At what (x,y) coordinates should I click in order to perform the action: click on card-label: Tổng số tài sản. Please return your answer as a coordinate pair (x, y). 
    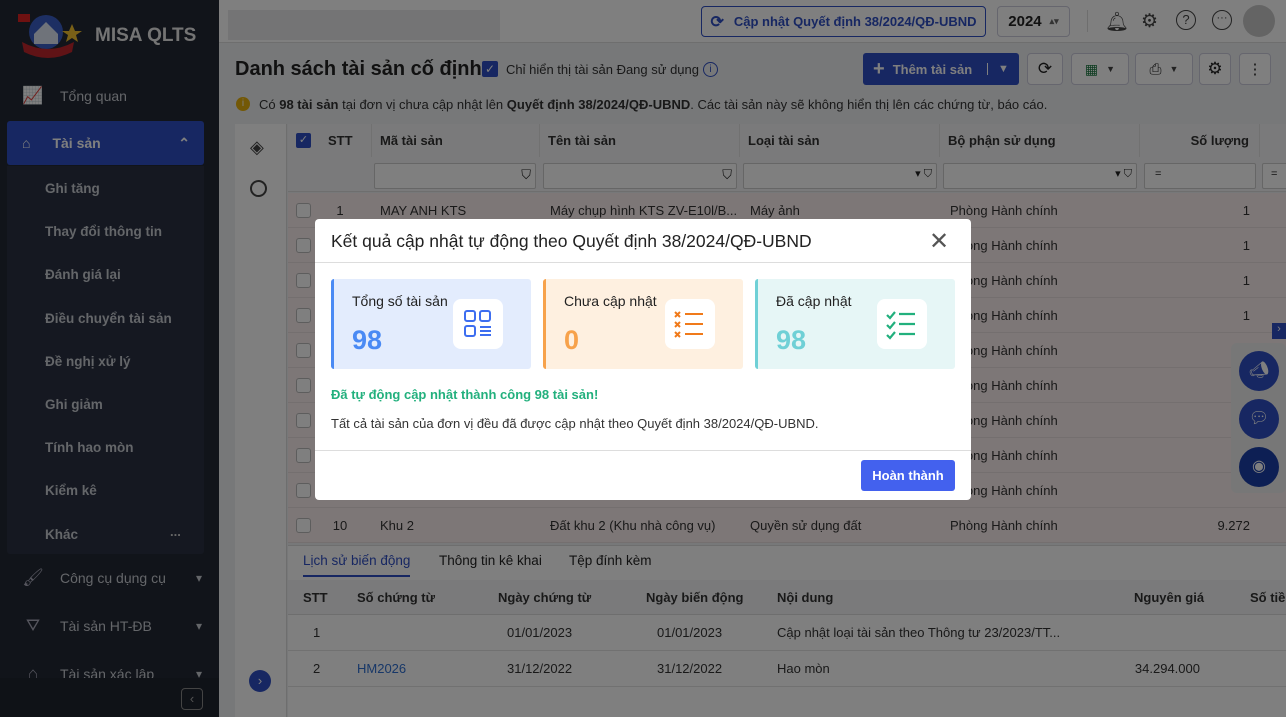
    Looking at the image, I should click on (400, 301).